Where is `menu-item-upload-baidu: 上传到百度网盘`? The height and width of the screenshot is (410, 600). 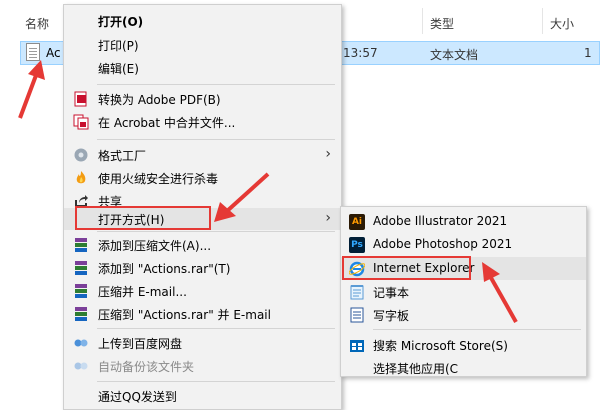
menu-item-upload-baidu: 上传到百度网盘 is located at coordinates (202, 343).